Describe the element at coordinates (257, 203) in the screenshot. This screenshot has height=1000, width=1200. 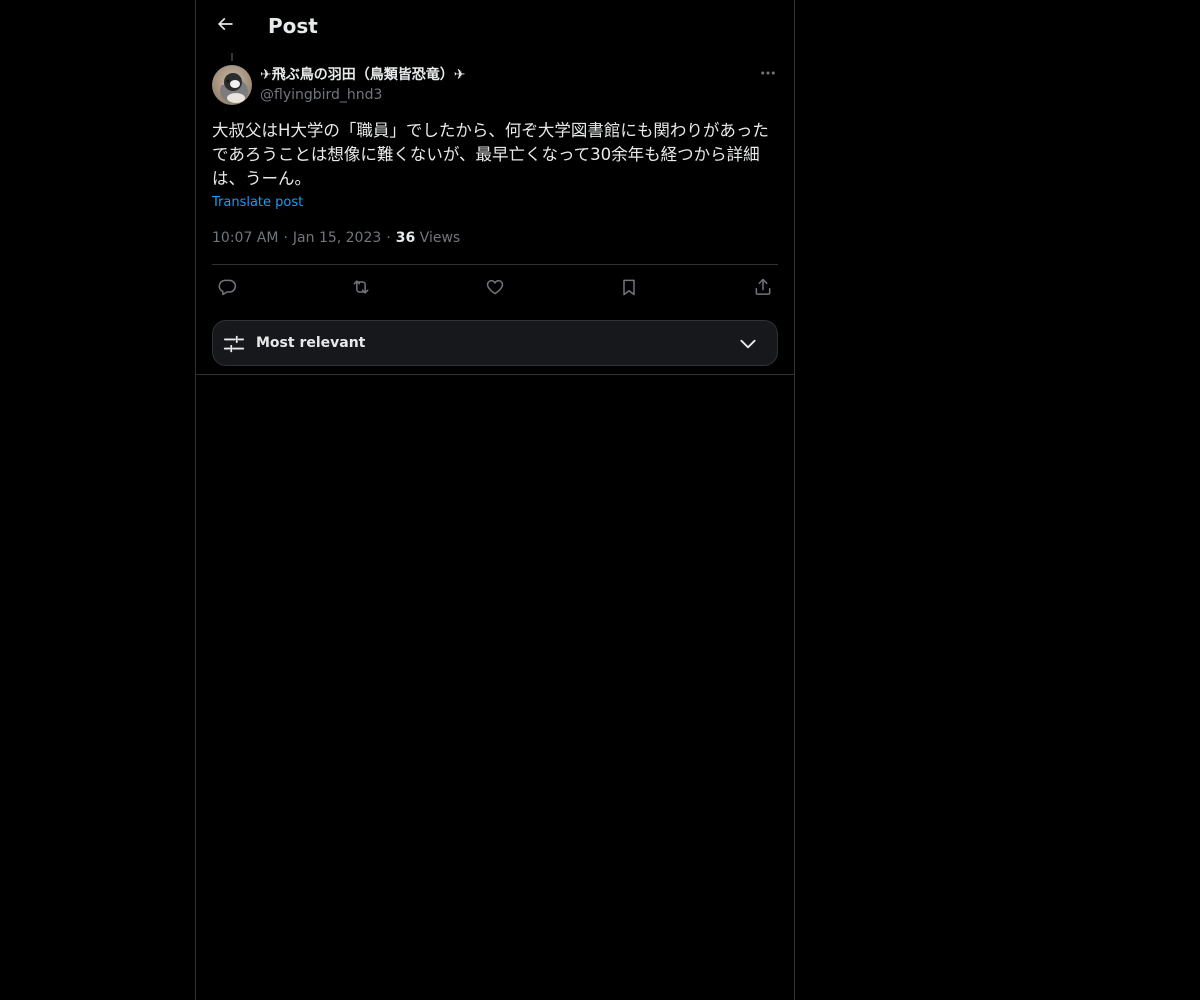
I see `translate-post-link: Translate post` at that location.